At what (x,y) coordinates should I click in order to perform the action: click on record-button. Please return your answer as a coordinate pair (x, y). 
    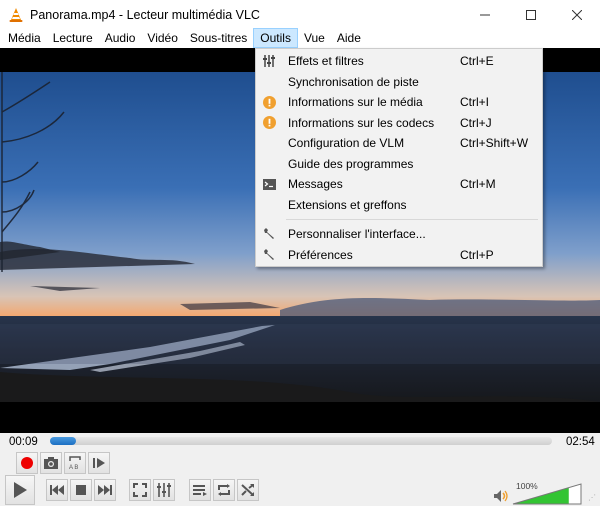
    Looking at the image, I should click on (27, 463).